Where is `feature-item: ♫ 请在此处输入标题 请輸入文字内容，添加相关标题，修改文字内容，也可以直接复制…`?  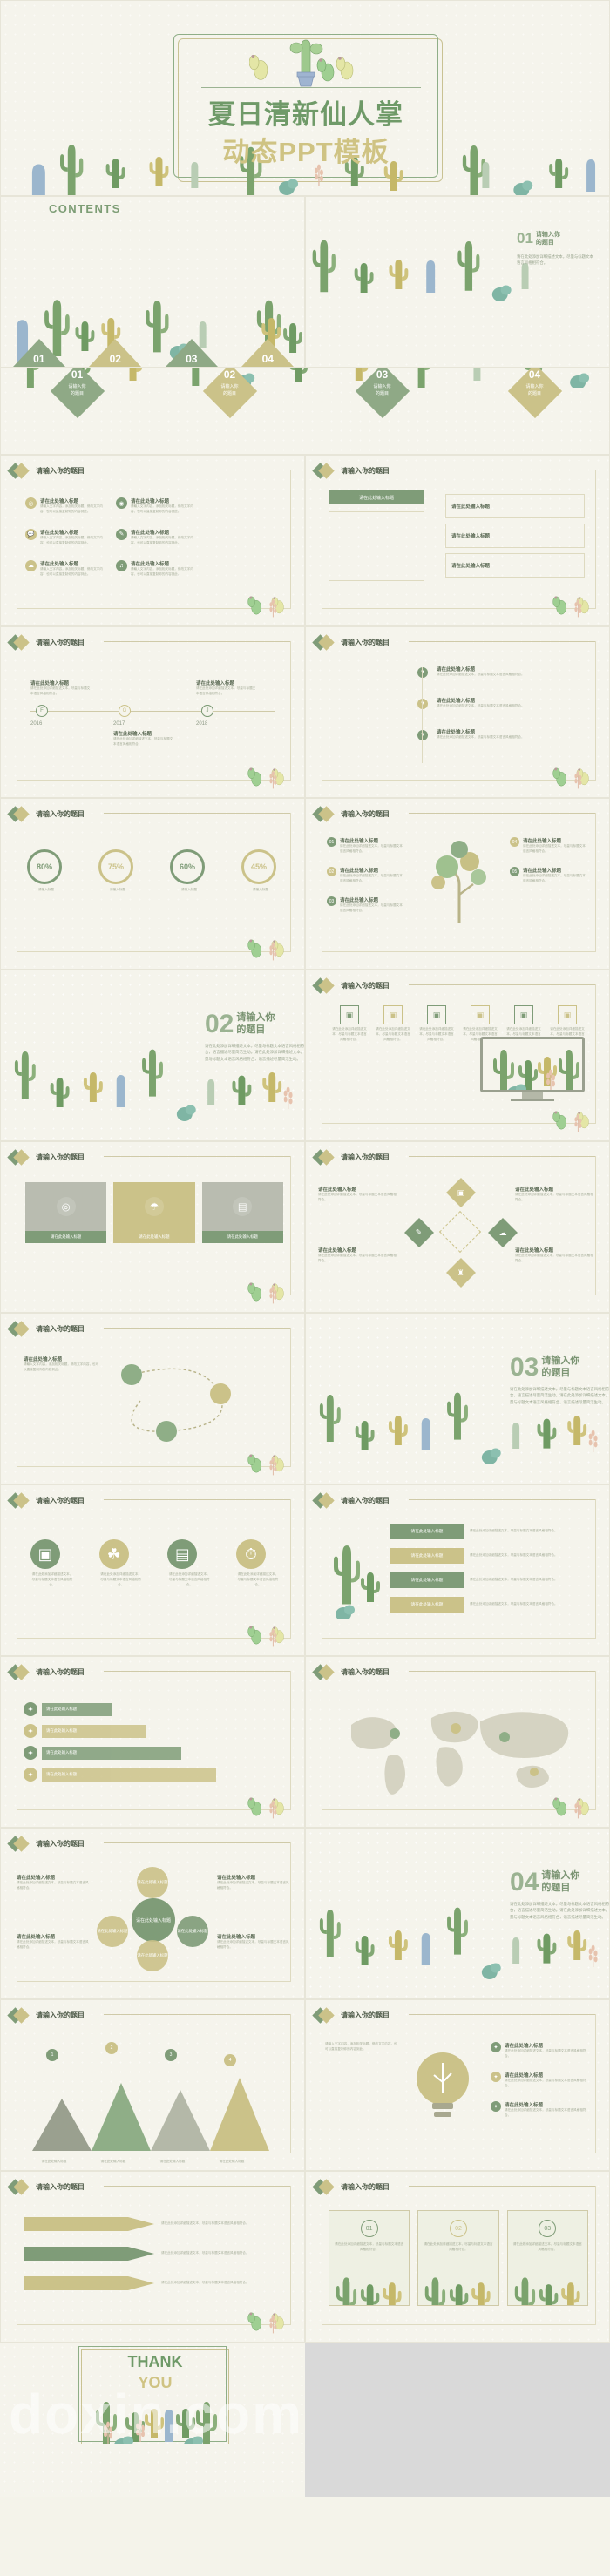
feature-item: ♫ 请在此处输入标题 请輸入文字内容，添加相关标题，修改文字内容，也可以直接复制… is located at coordinates (158, 568).